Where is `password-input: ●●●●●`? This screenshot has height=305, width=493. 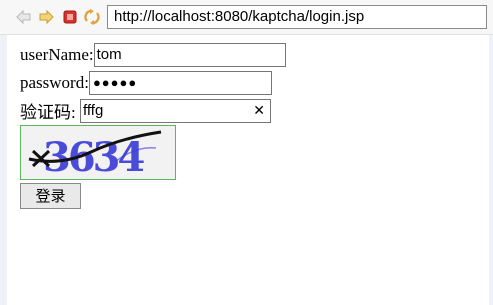
password-input: ●●●●● is located at coordinates (180, 83).